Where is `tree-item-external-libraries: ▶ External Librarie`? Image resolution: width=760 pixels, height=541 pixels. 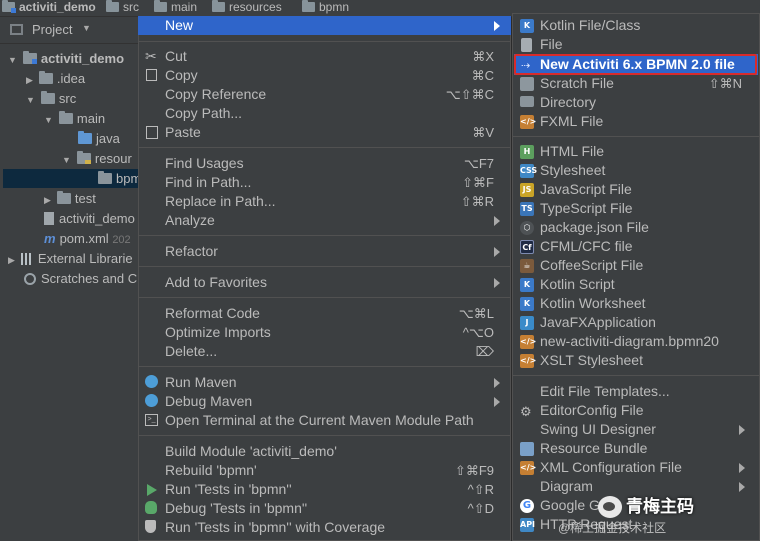
tree-item-external-libraries: ▶ External Librarie is located at coordinates (70, 258).